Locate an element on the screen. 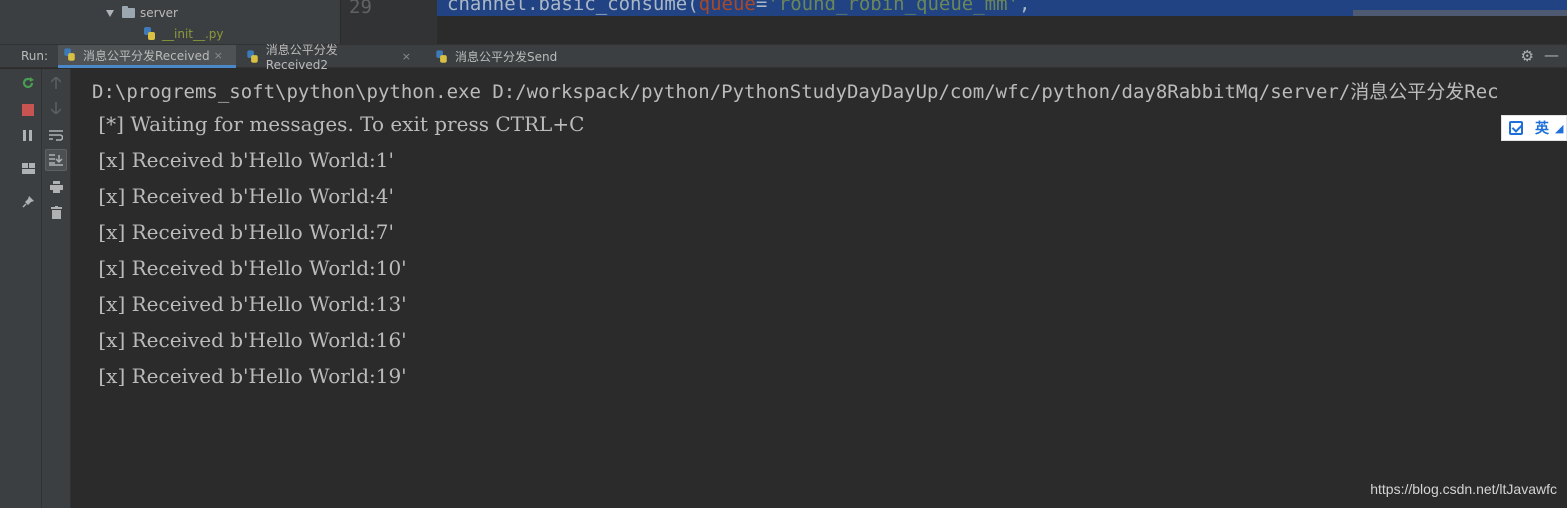 The width and height of the screenshot is (1567, 508). folder-icon is located at coordinates (128, 12).